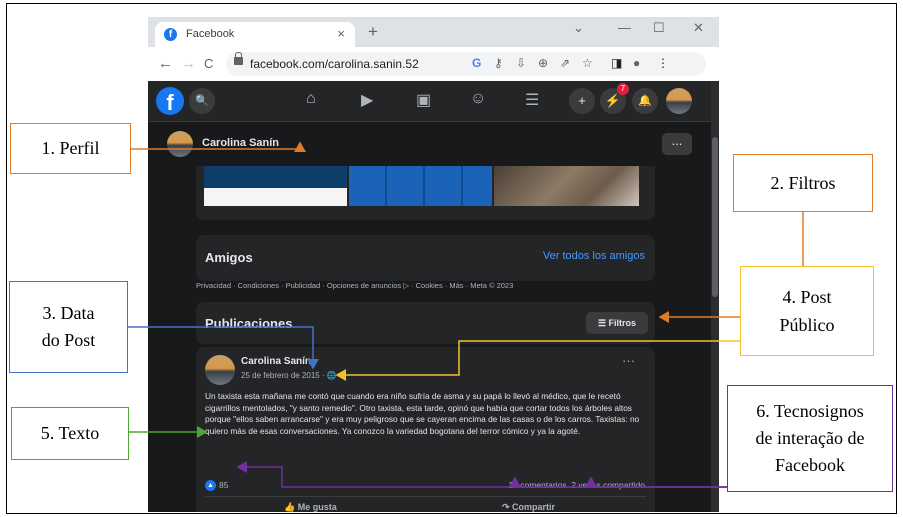 This screenshot has height=517, width=903. I want to click on arrow-perfil, so click(218, 146).